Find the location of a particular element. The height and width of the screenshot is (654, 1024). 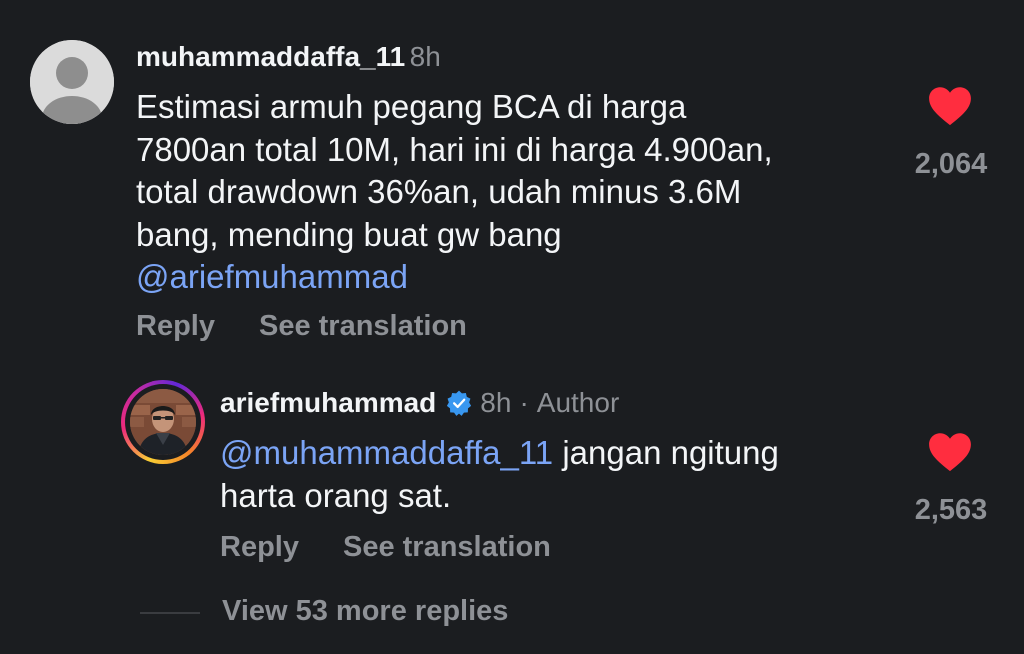

story-ring-avatar is located at coordinates (163, 422).